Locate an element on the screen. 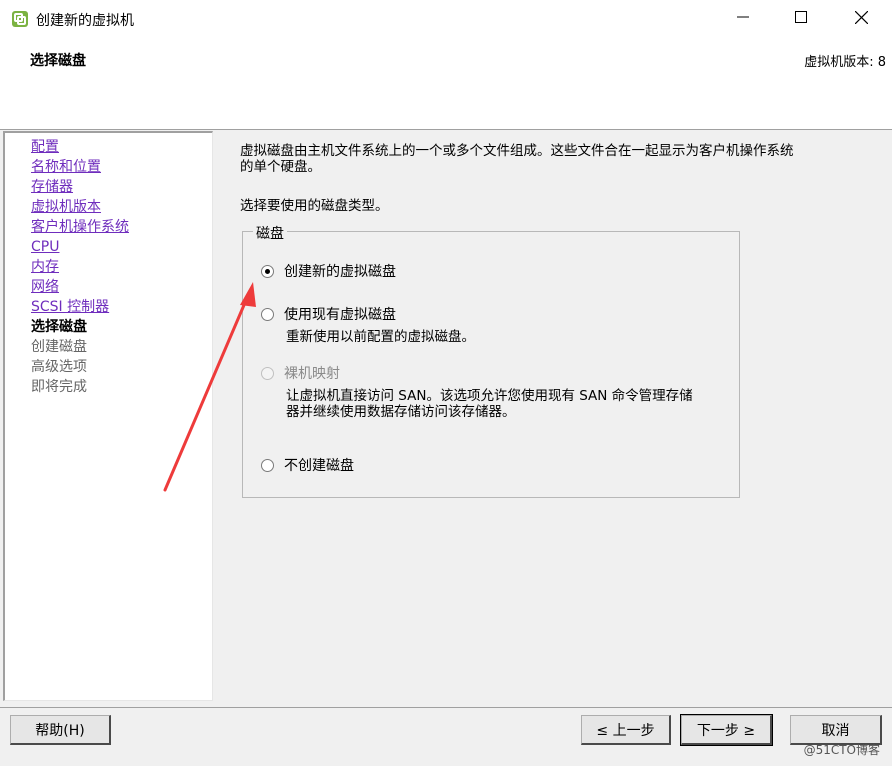  maximize-button is located at coordinates (801, 19).